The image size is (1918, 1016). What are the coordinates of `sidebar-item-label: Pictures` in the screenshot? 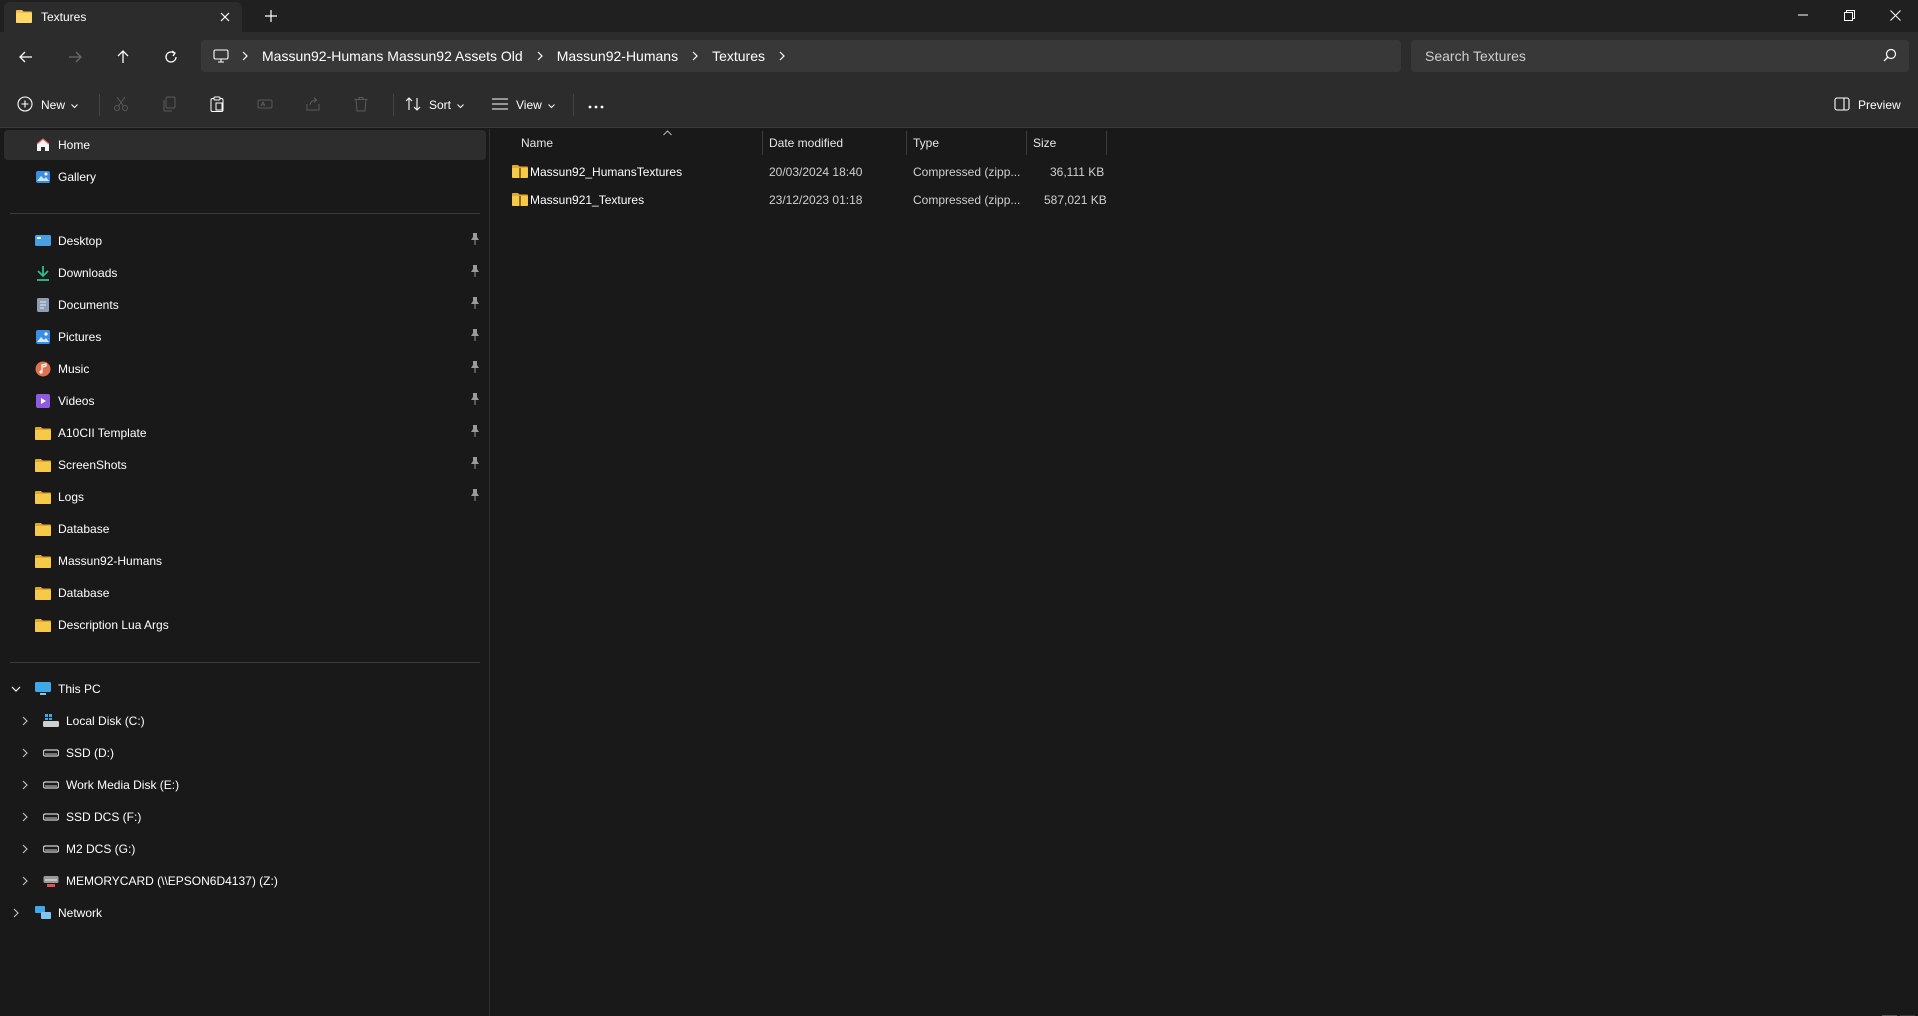 It's located at (80, 337).